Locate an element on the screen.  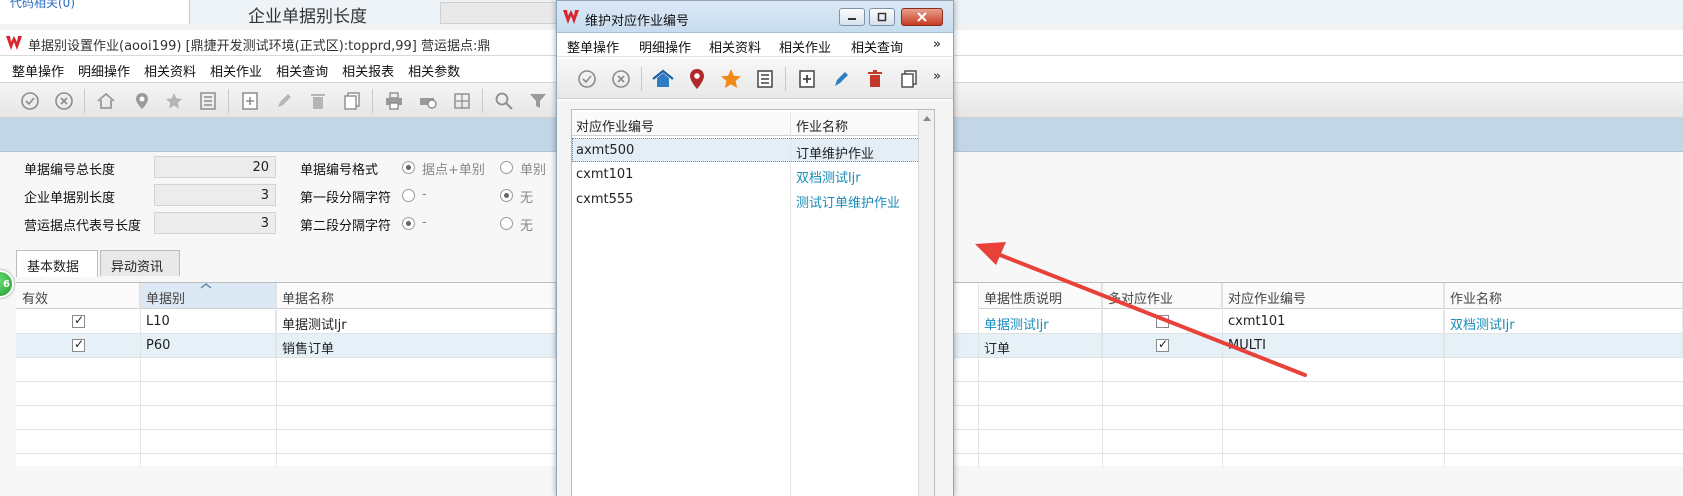
list-item: cxmt101 双档测试ljr is located at coordinates (746, 175).